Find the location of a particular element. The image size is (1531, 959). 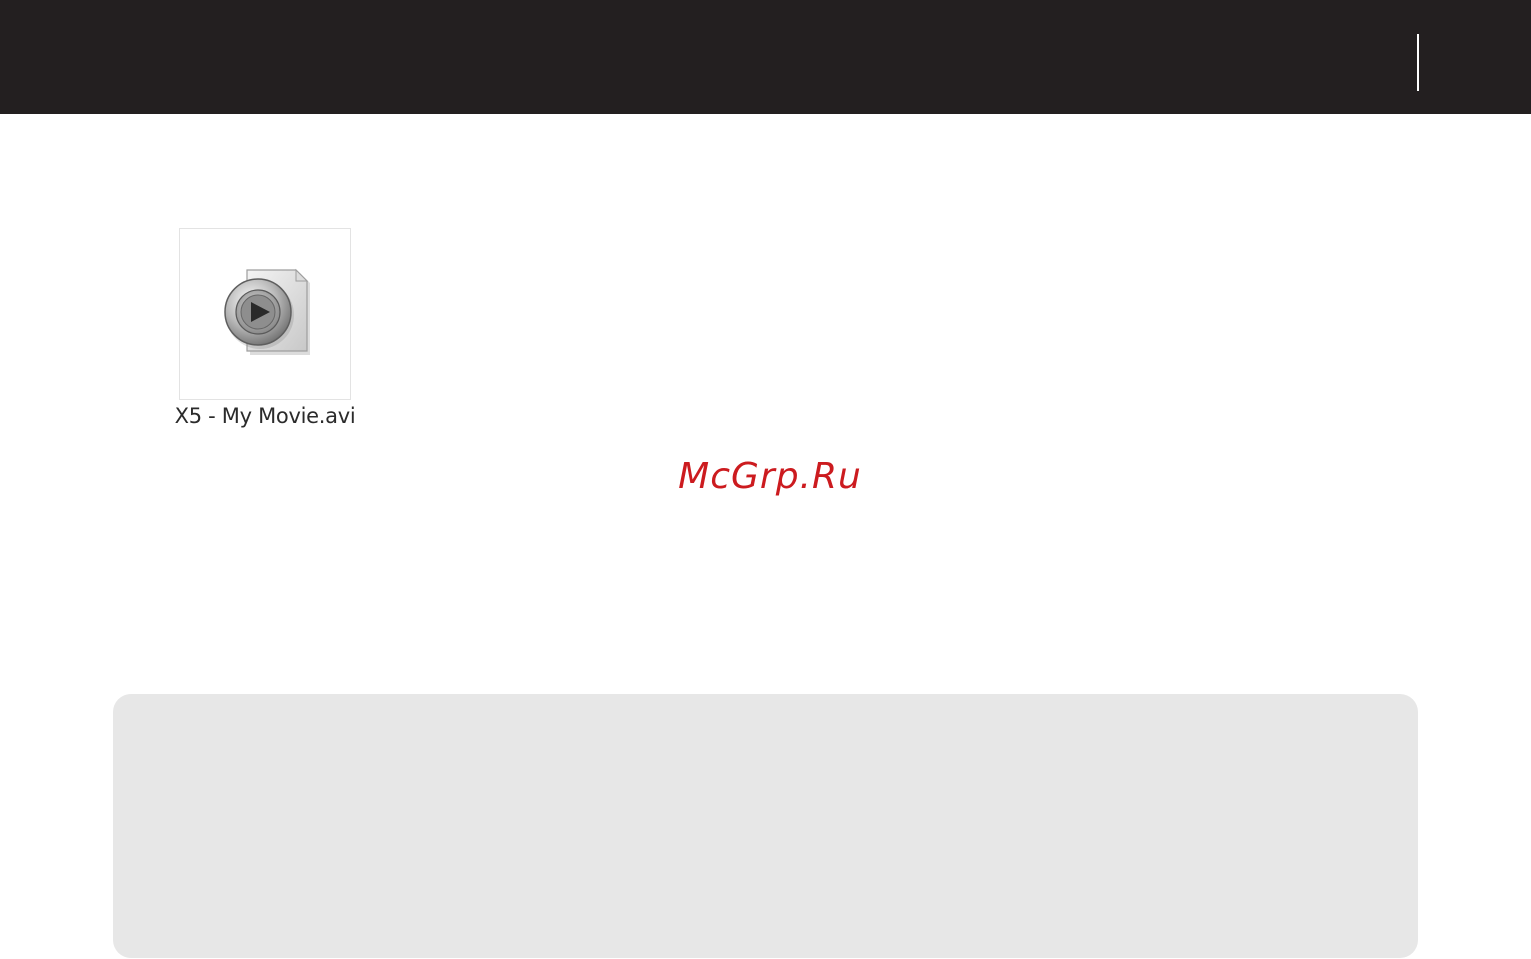

header-bar is located at coordinates (765, 57).